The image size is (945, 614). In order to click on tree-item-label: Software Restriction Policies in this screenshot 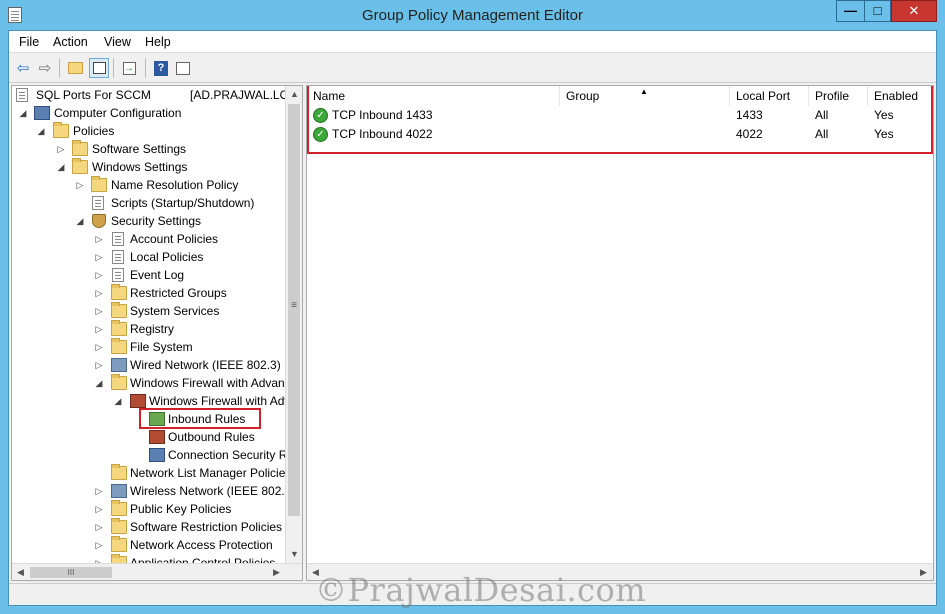, I will do `click(206, 527)`.